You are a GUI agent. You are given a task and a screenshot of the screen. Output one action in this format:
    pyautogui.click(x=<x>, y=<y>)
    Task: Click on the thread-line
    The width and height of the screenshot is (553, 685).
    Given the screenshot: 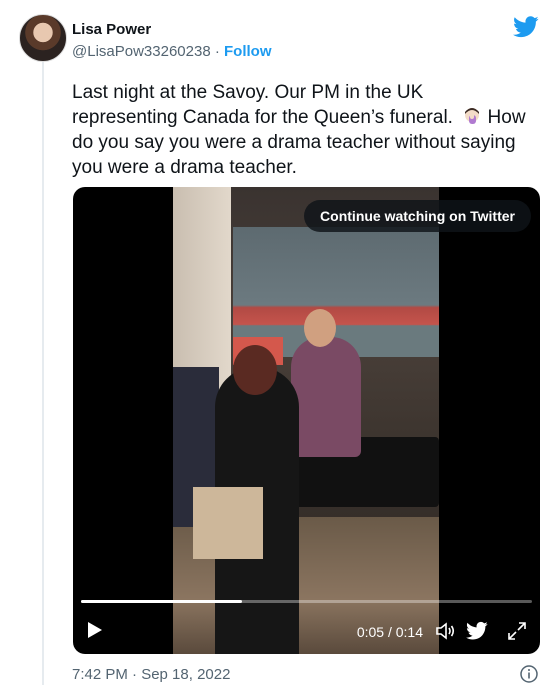 What is the action you would take?
    pyautogui.click(x=43, y=371)
    